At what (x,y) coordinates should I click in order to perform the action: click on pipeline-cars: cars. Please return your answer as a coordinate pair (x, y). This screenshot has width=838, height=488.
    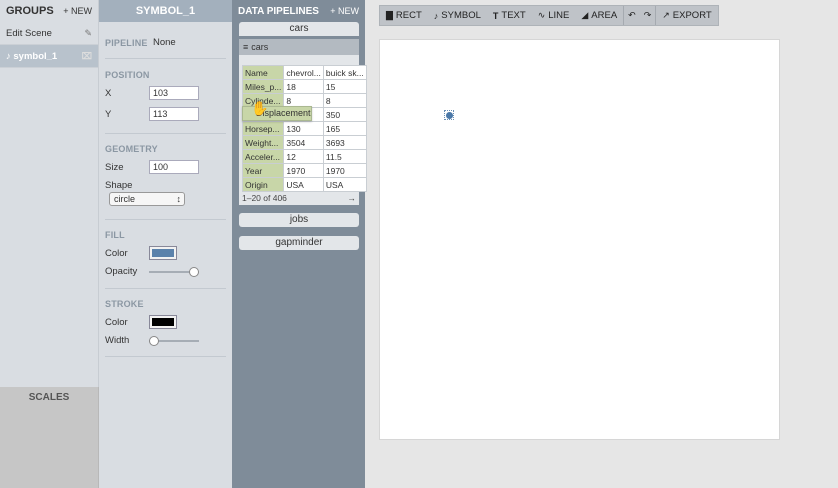
    Looking at the image, I should click on (299, 29).